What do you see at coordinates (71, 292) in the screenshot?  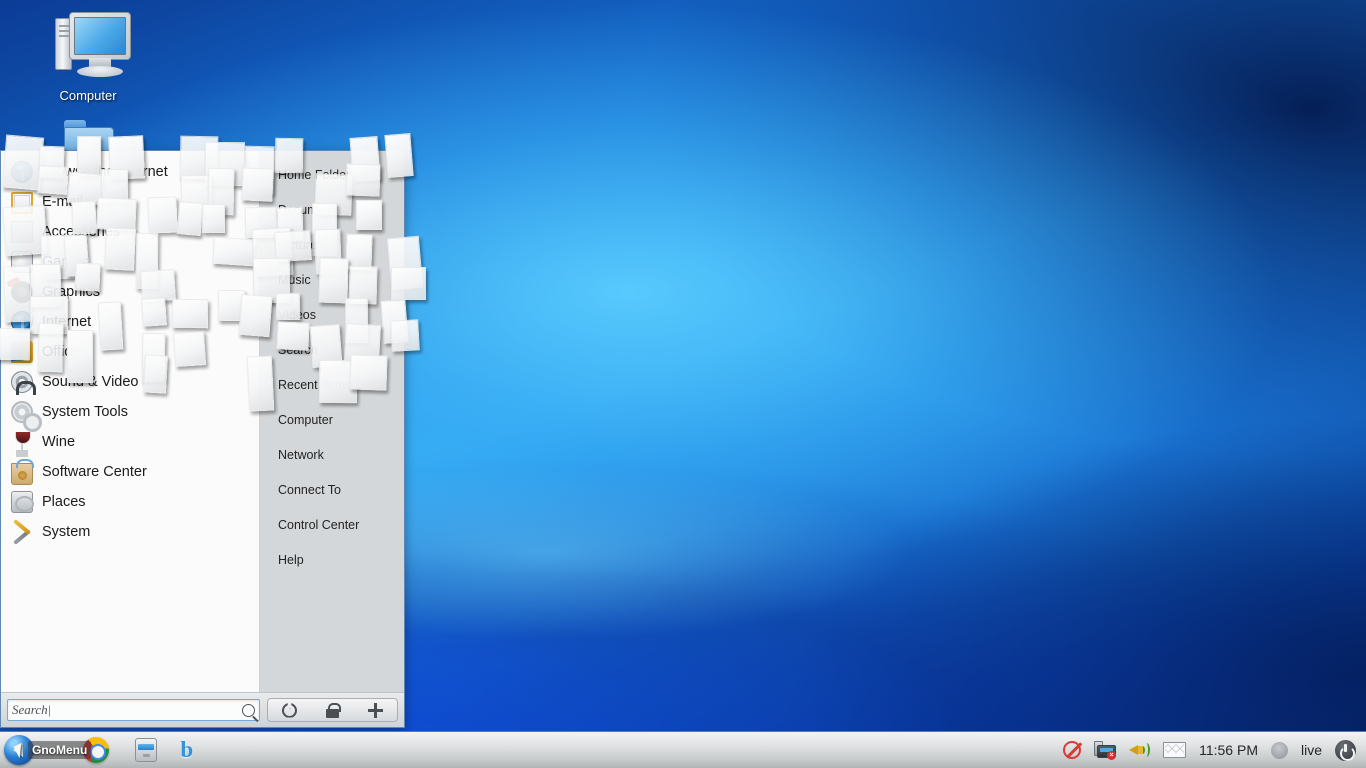 I see `menu-item-label: Graphics` at bounding box center [71, 292].